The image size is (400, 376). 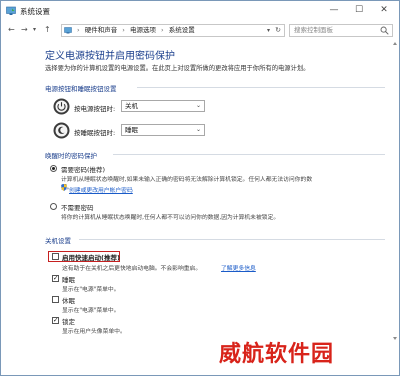 I want to click on power-button-icon, so click(x=61, y=106).